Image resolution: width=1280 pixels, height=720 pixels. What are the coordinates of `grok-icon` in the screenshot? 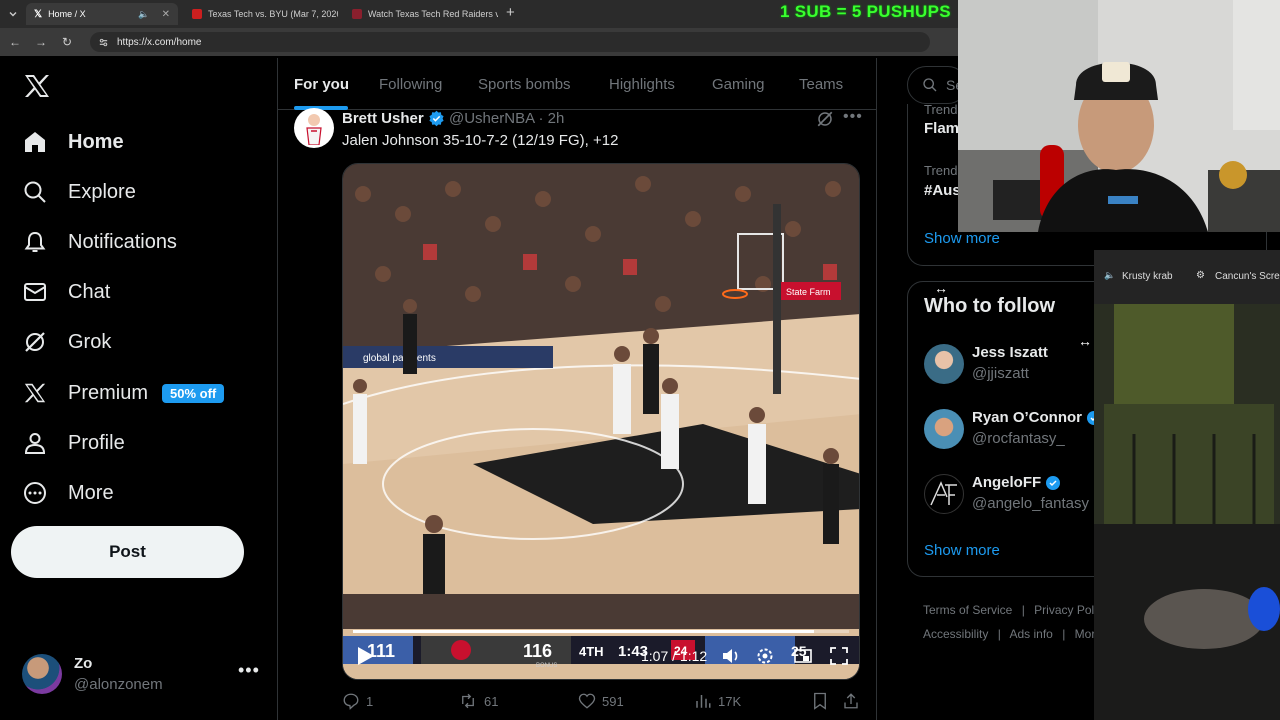 It's located at (825, 121).